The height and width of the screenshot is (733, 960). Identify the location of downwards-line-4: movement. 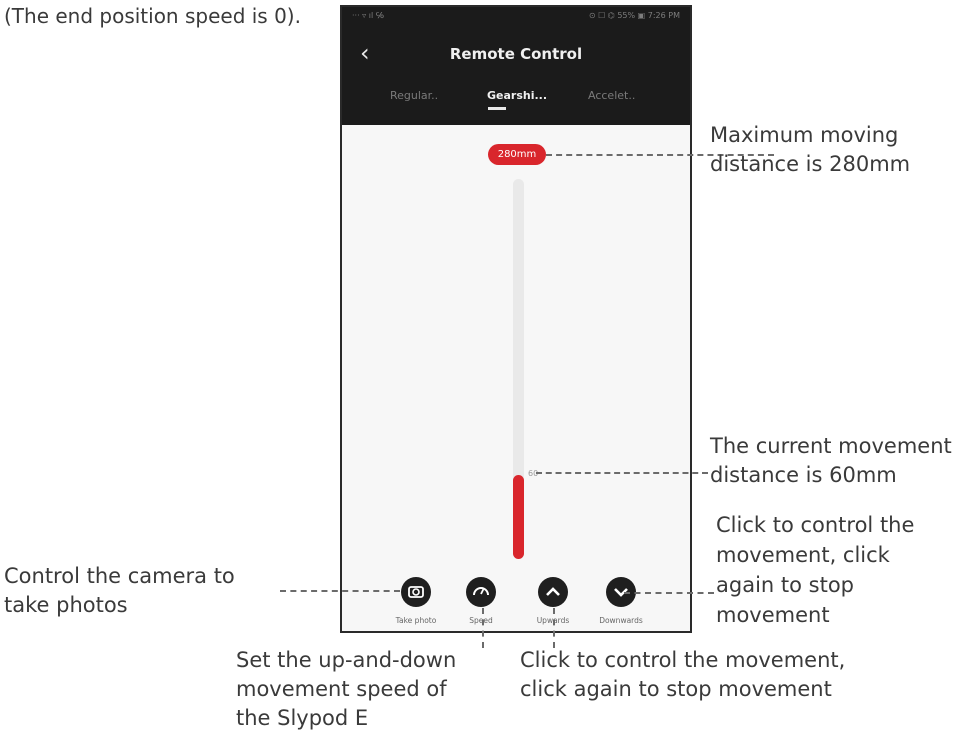
(773, 615).